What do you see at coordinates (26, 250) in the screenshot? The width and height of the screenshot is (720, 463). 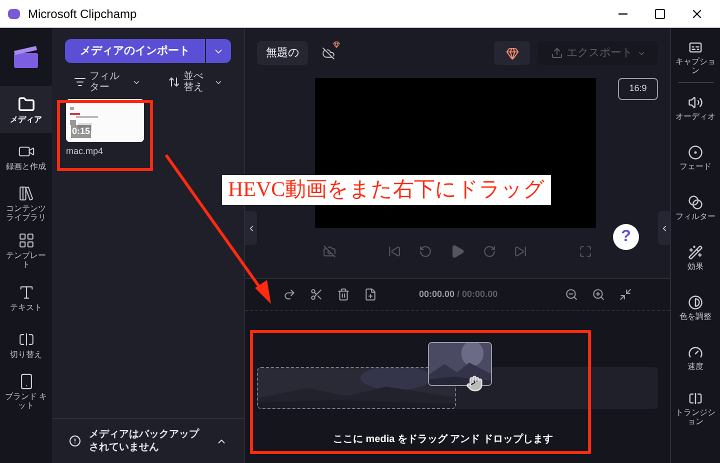 I see `nav-item: テンプレート` at bounding box center [26, 250].